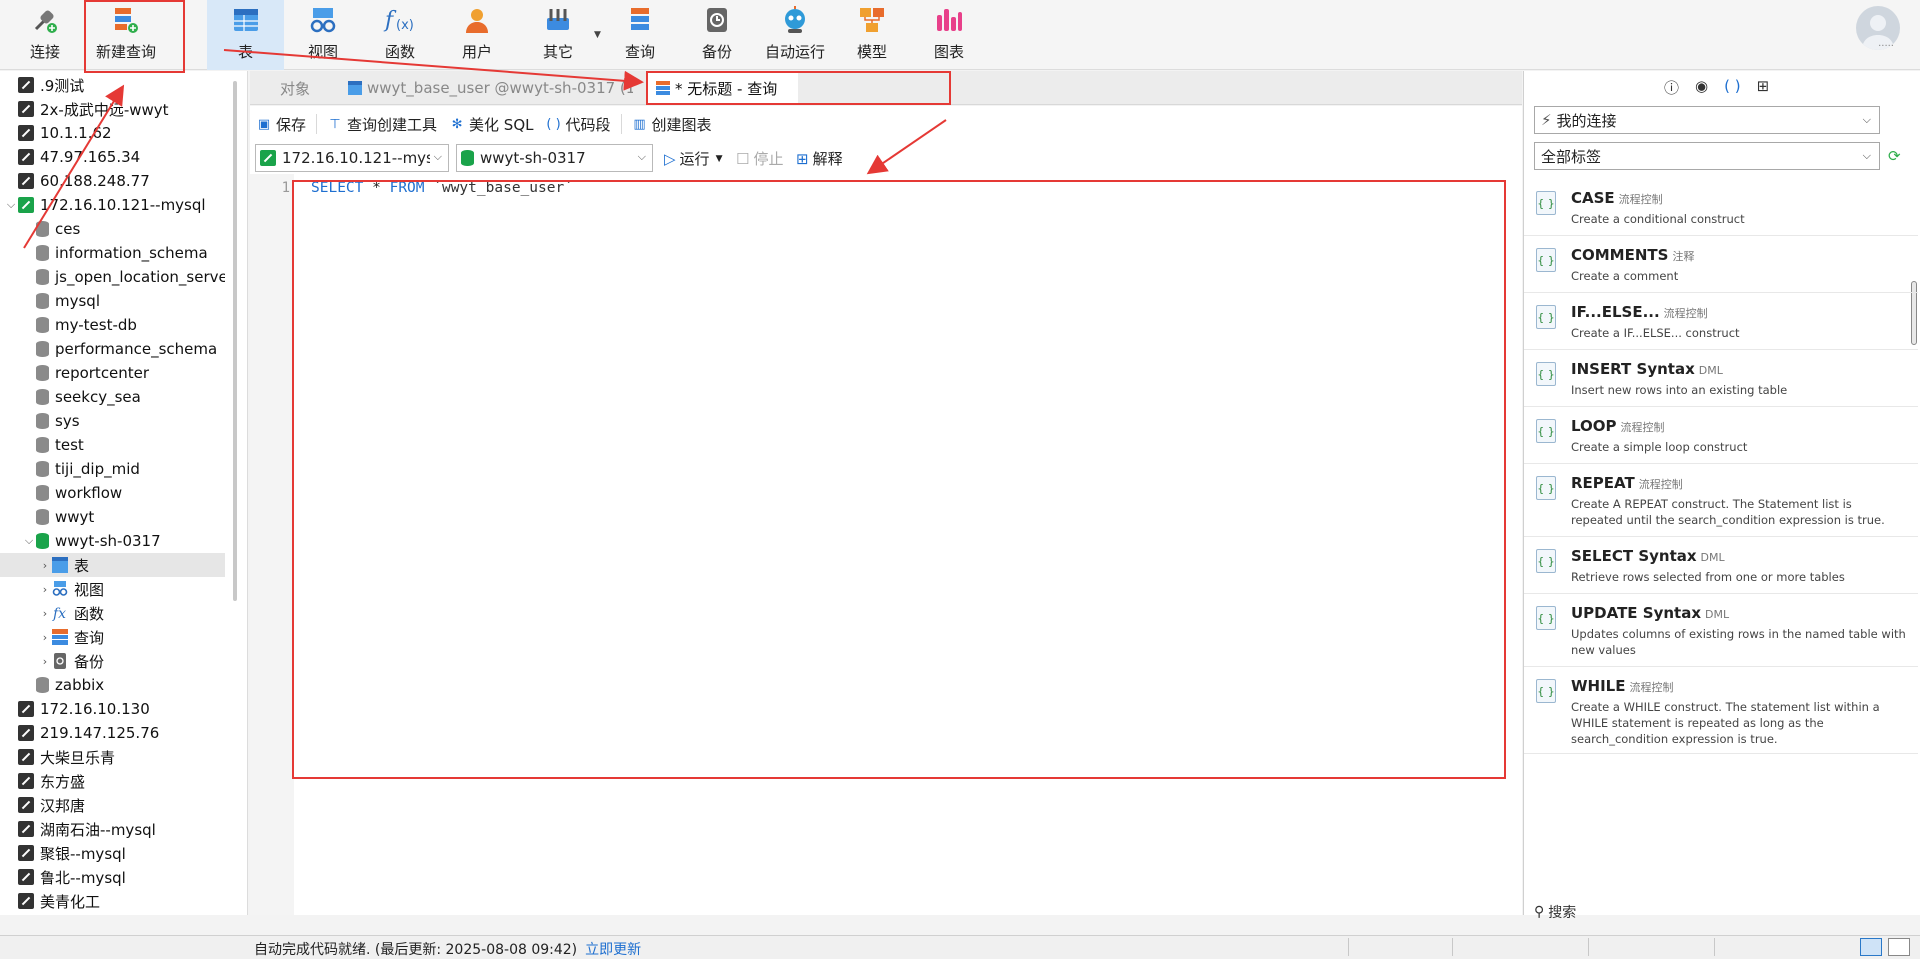  What do you see at coordinates (1555, 912) in the screenshot?
I see `snippet-search: ⚲ 搜索` at bounding box center [1555, 912].